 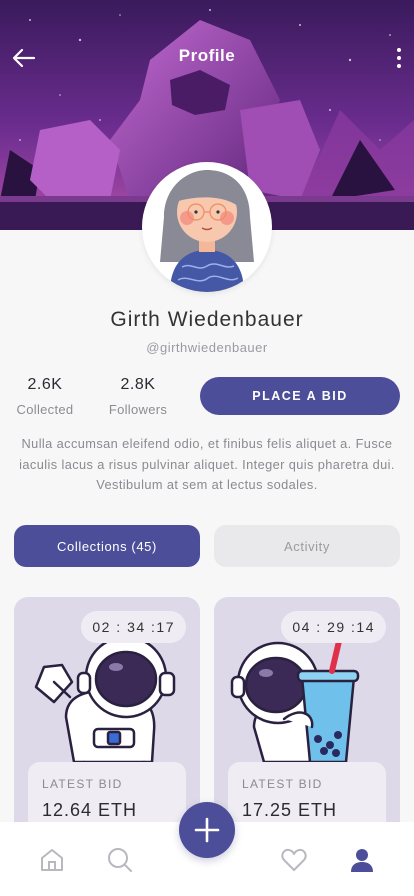 I want to click on more-vertical-icon, so click(x=399, y=58).